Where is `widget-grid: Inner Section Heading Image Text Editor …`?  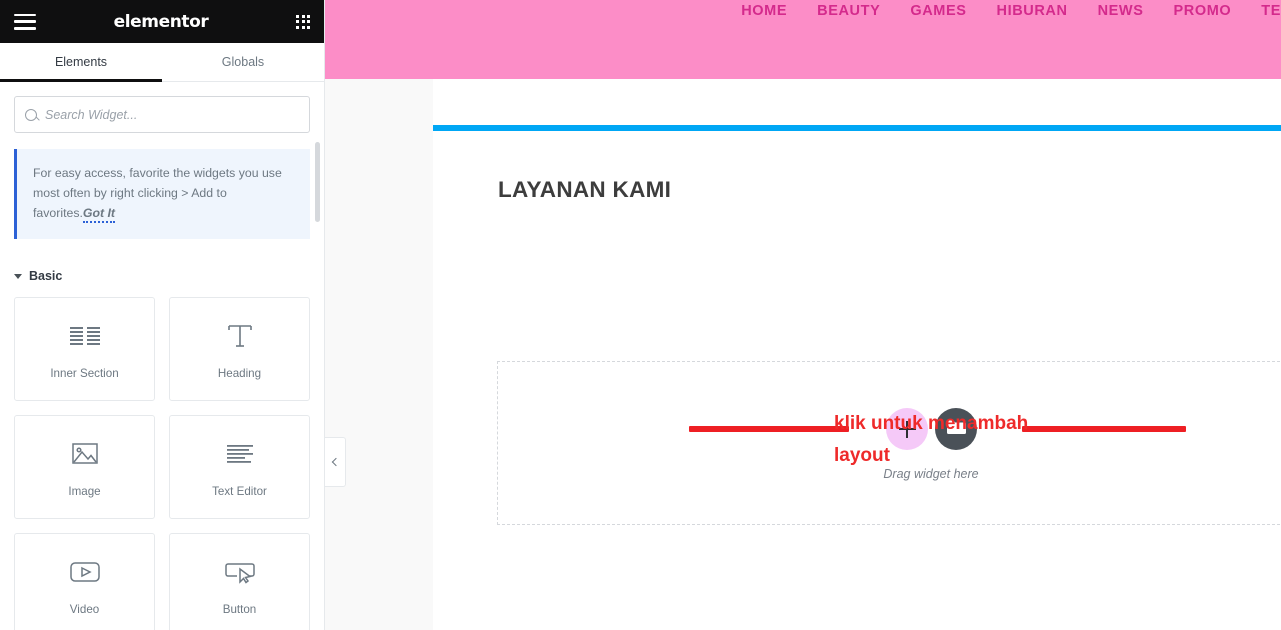 widget-grid: Inner Section Heading Image Text Editor … is located at coordinates (162, 463).